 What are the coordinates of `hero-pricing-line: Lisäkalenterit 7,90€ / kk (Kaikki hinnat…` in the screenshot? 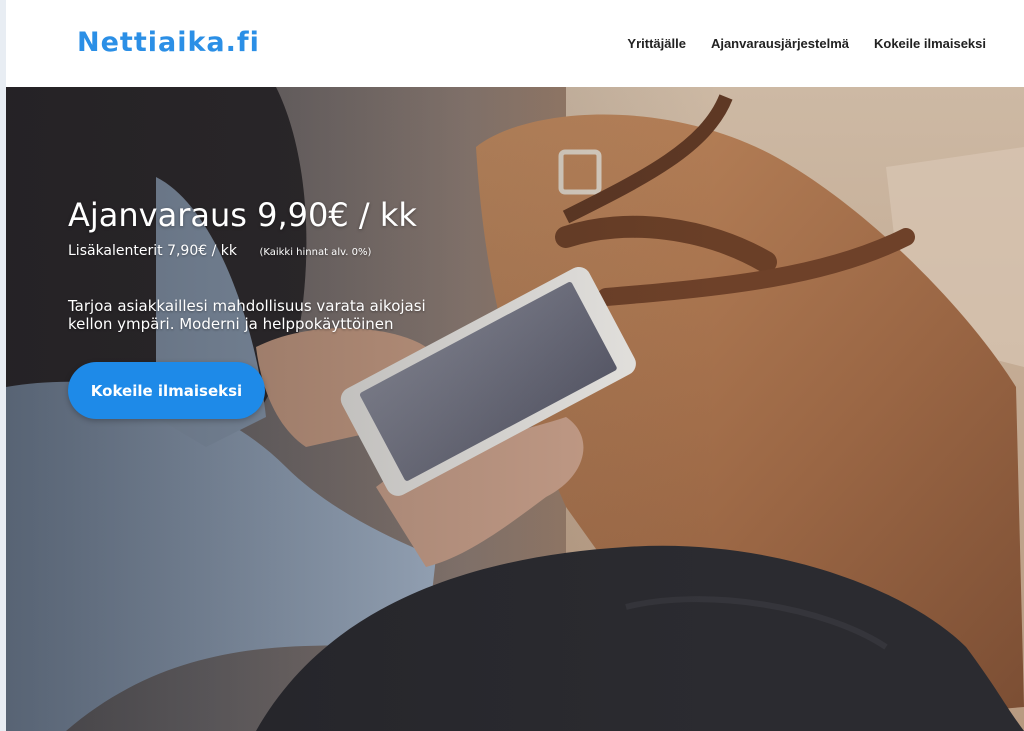 It's located at (219, 251).